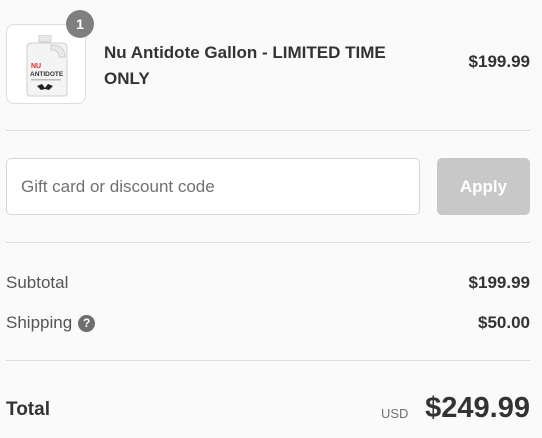 Image resolution: width=542 pixels, height=438 pixels. Describe the element at coordinates (245, 65) in the screenshot. I see `product-title: Nu Antidote Gallon - LIMITED TIME ONLY` at that location.